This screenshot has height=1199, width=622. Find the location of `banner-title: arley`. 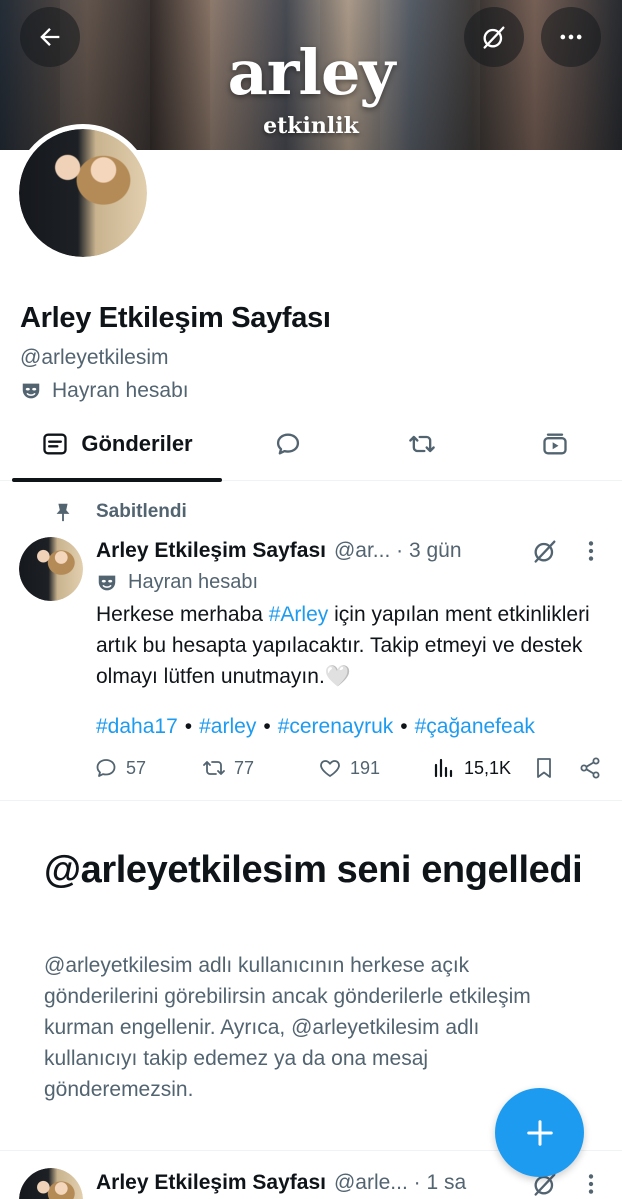

banner-title: arley is located at coordinates (311, 72).